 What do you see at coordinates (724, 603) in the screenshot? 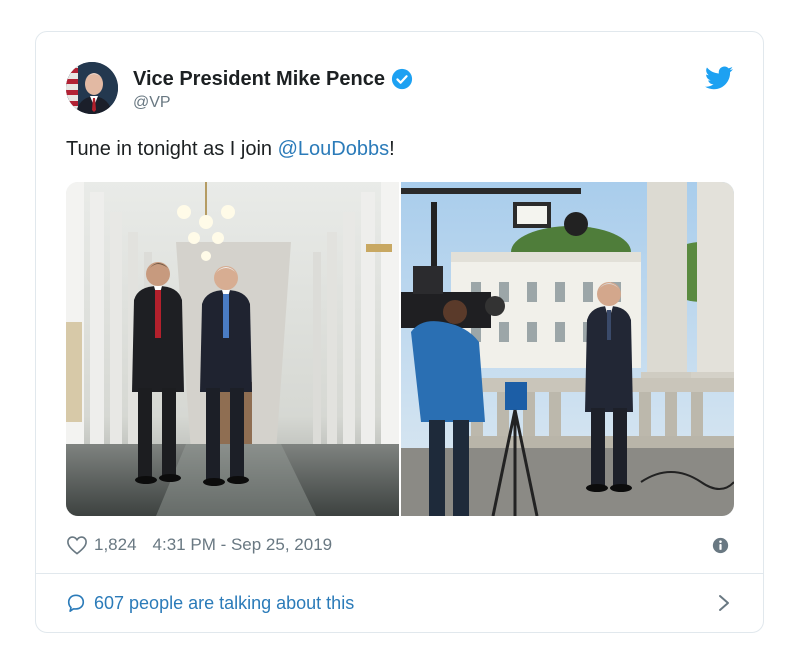
I see `chevron-right-icon` at bounding box center [724, 603].